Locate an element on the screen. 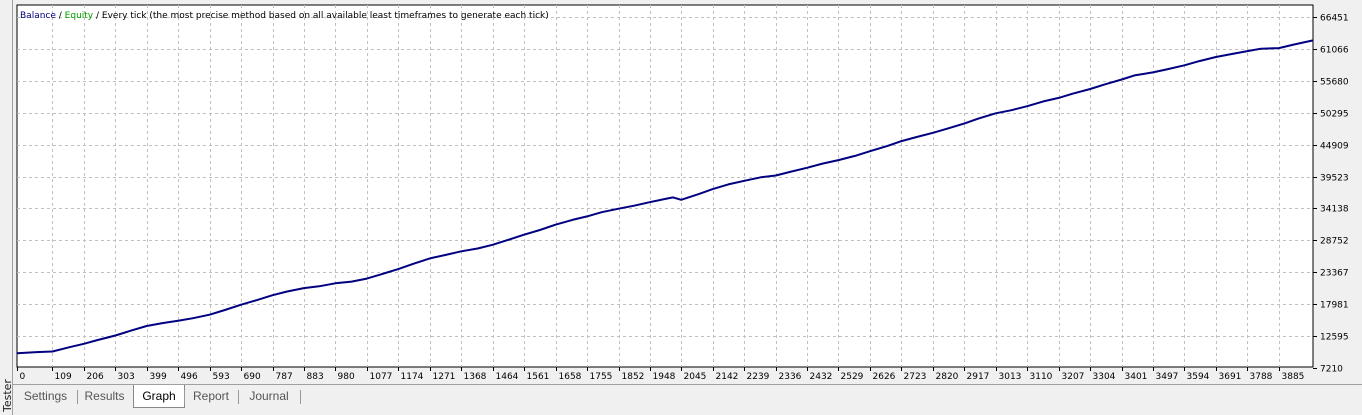 The image size is (1362, 415). x-tick-label: 3401 is located at coordinates (1136, 377).